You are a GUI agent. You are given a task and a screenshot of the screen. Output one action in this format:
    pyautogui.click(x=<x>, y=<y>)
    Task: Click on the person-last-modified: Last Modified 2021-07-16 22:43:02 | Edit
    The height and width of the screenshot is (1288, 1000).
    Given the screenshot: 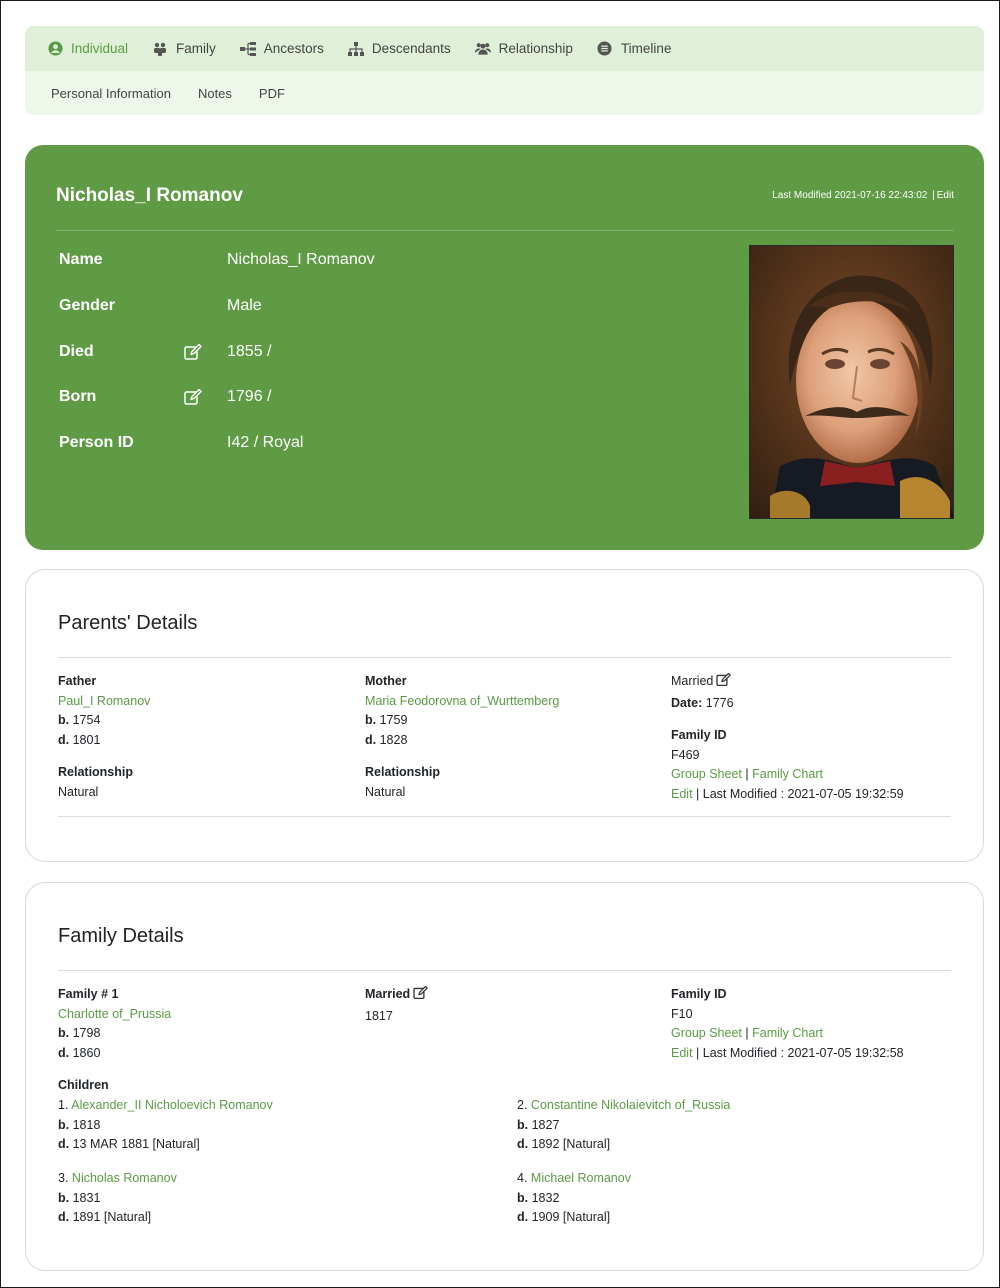 What is the action you would take?
    pyautogui.click(x=863, y=195)
    